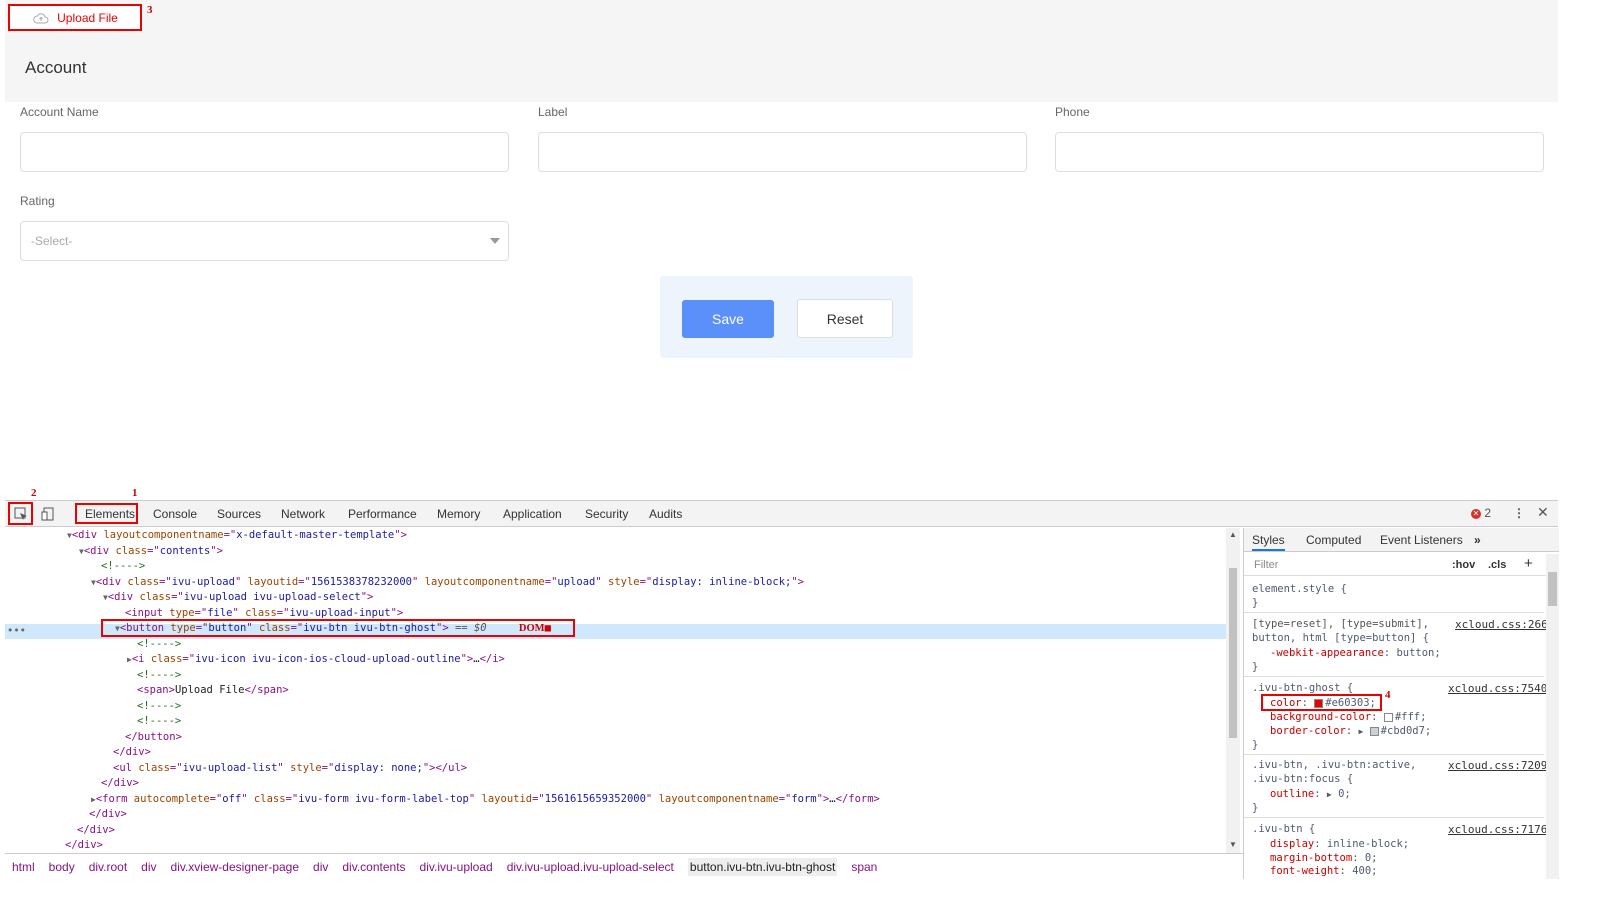  Describe the element at coordinates (1350, 731) in the screenshot. I see `style-declaration: border-color: ▶ #cbd0d7;` at that location.